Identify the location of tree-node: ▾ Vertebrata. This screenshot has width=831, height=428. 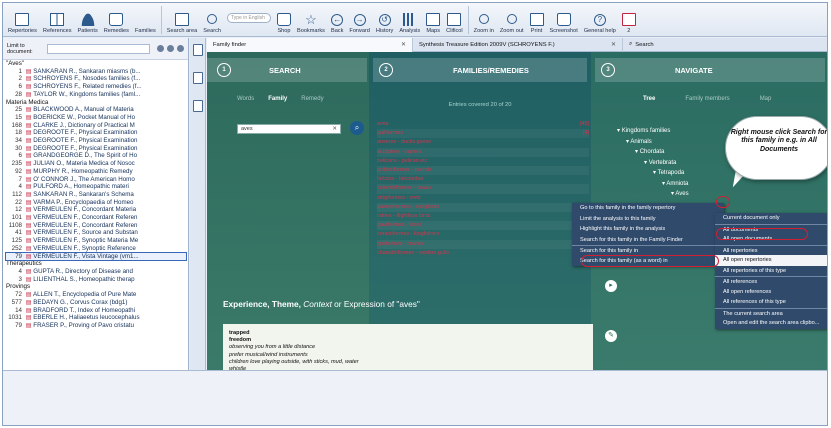
(653, 163).